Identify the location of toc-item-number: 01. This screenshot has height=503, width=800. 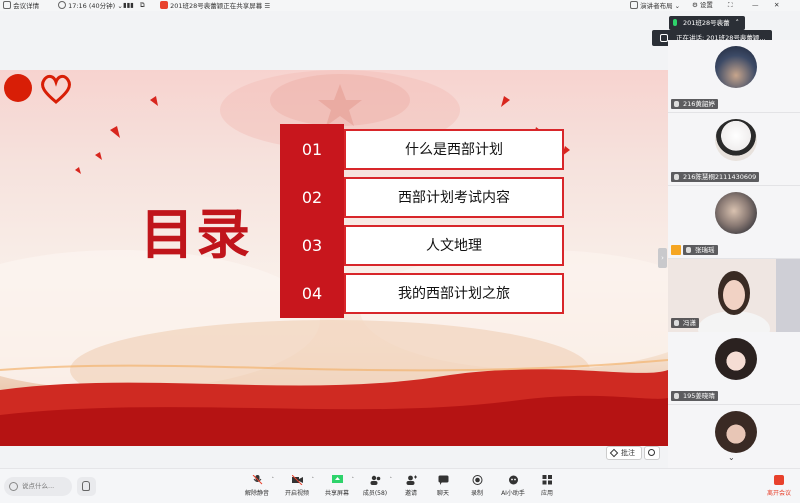
(312, 149).